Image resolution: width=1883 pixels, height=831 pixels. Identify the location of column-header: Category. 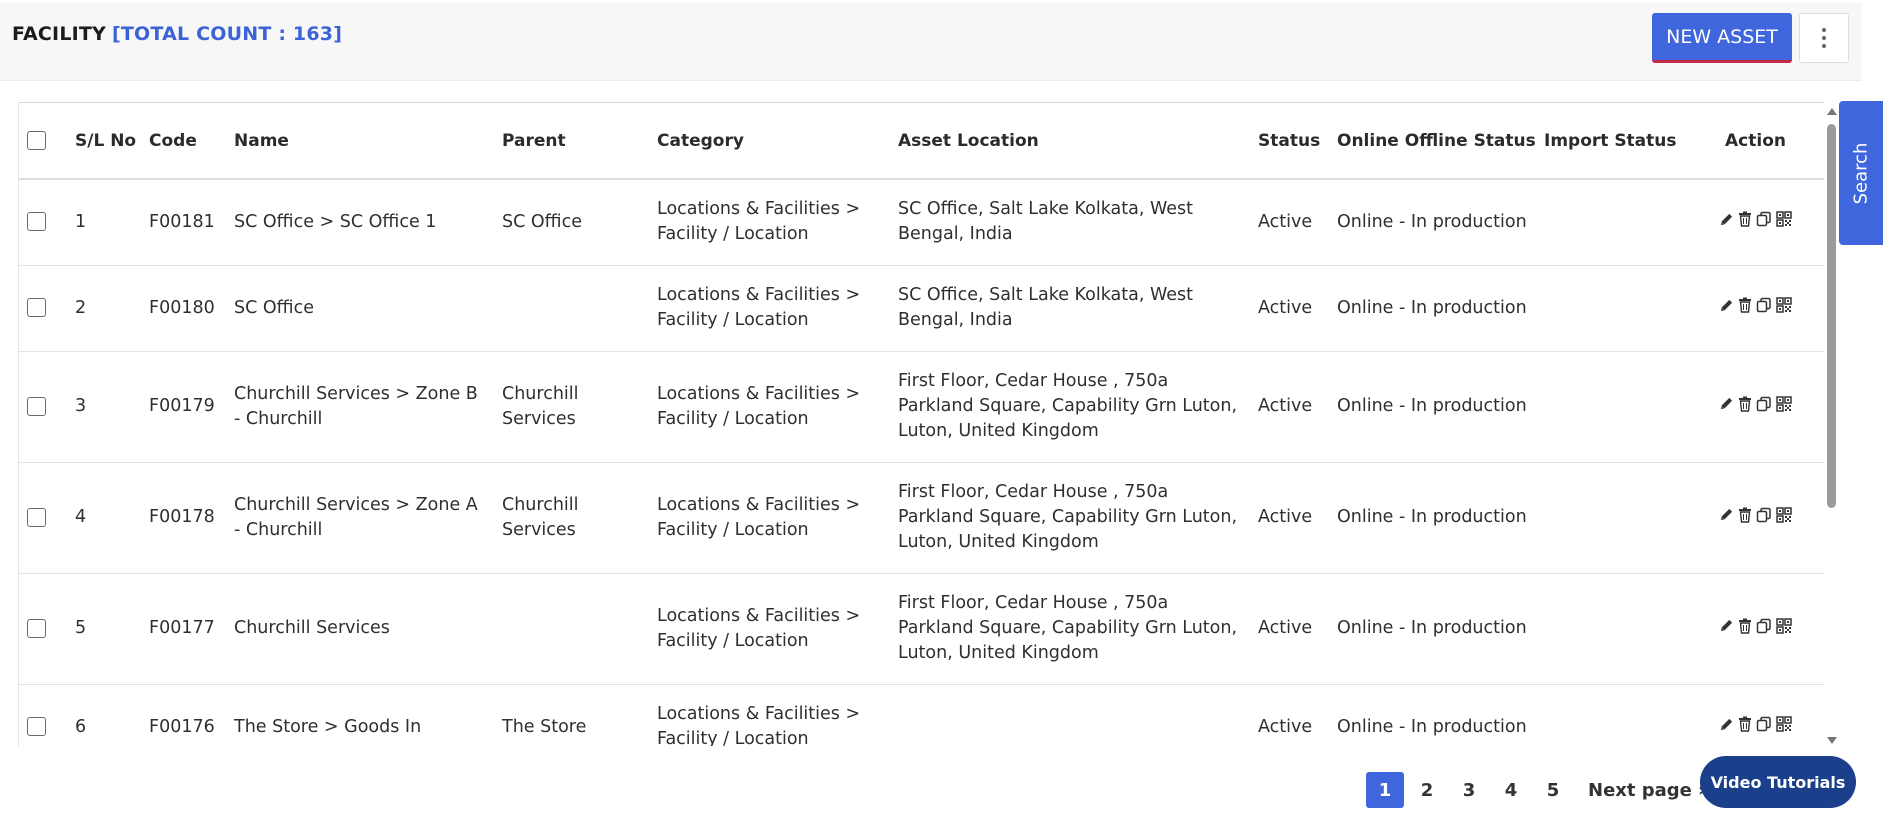
(769, 141).